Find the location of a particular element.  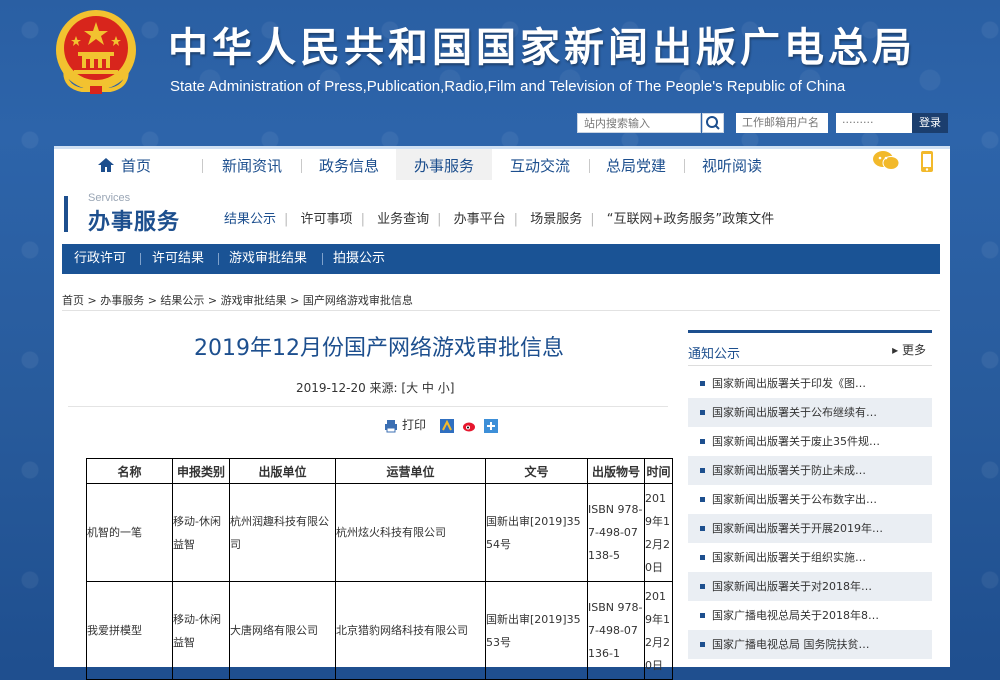

print-icon is located at coordinates (391, 426).